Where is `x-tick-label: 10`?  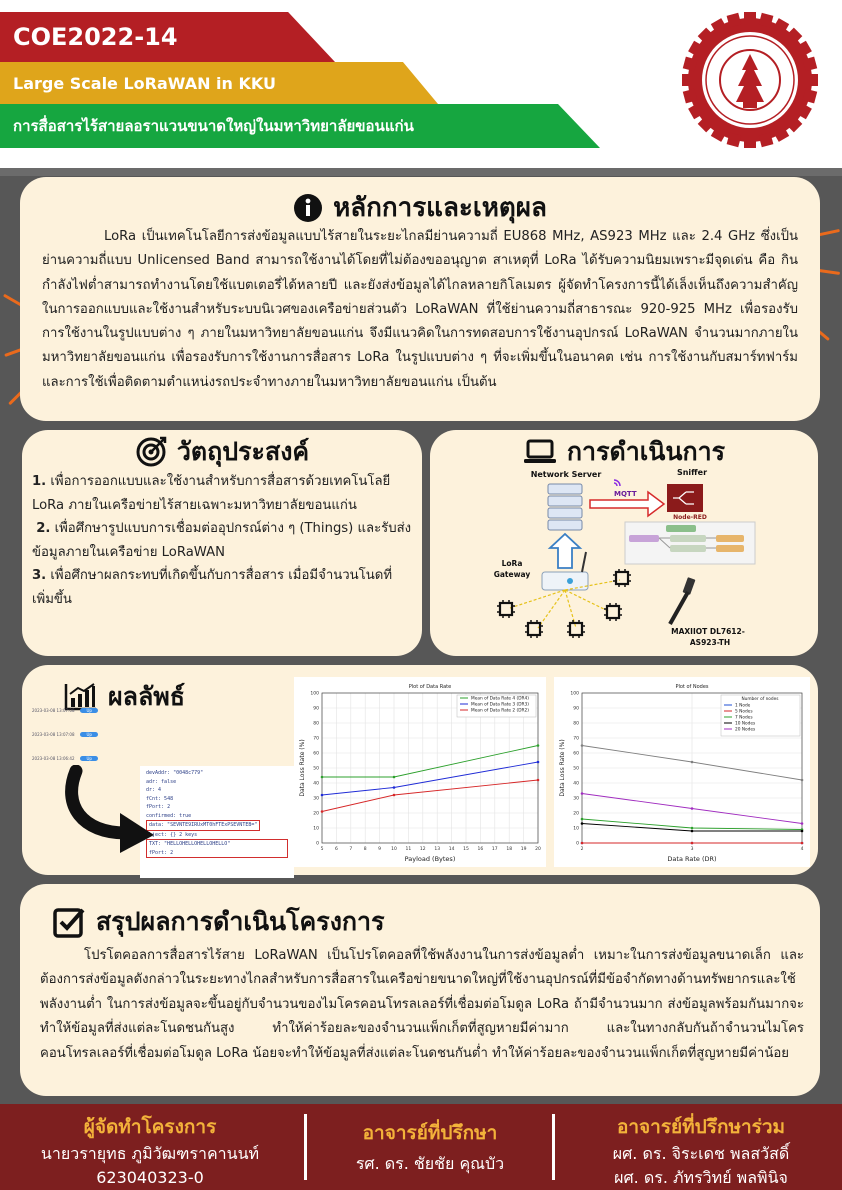 x-tick-label: 10 is located at coordinates (394, 849).